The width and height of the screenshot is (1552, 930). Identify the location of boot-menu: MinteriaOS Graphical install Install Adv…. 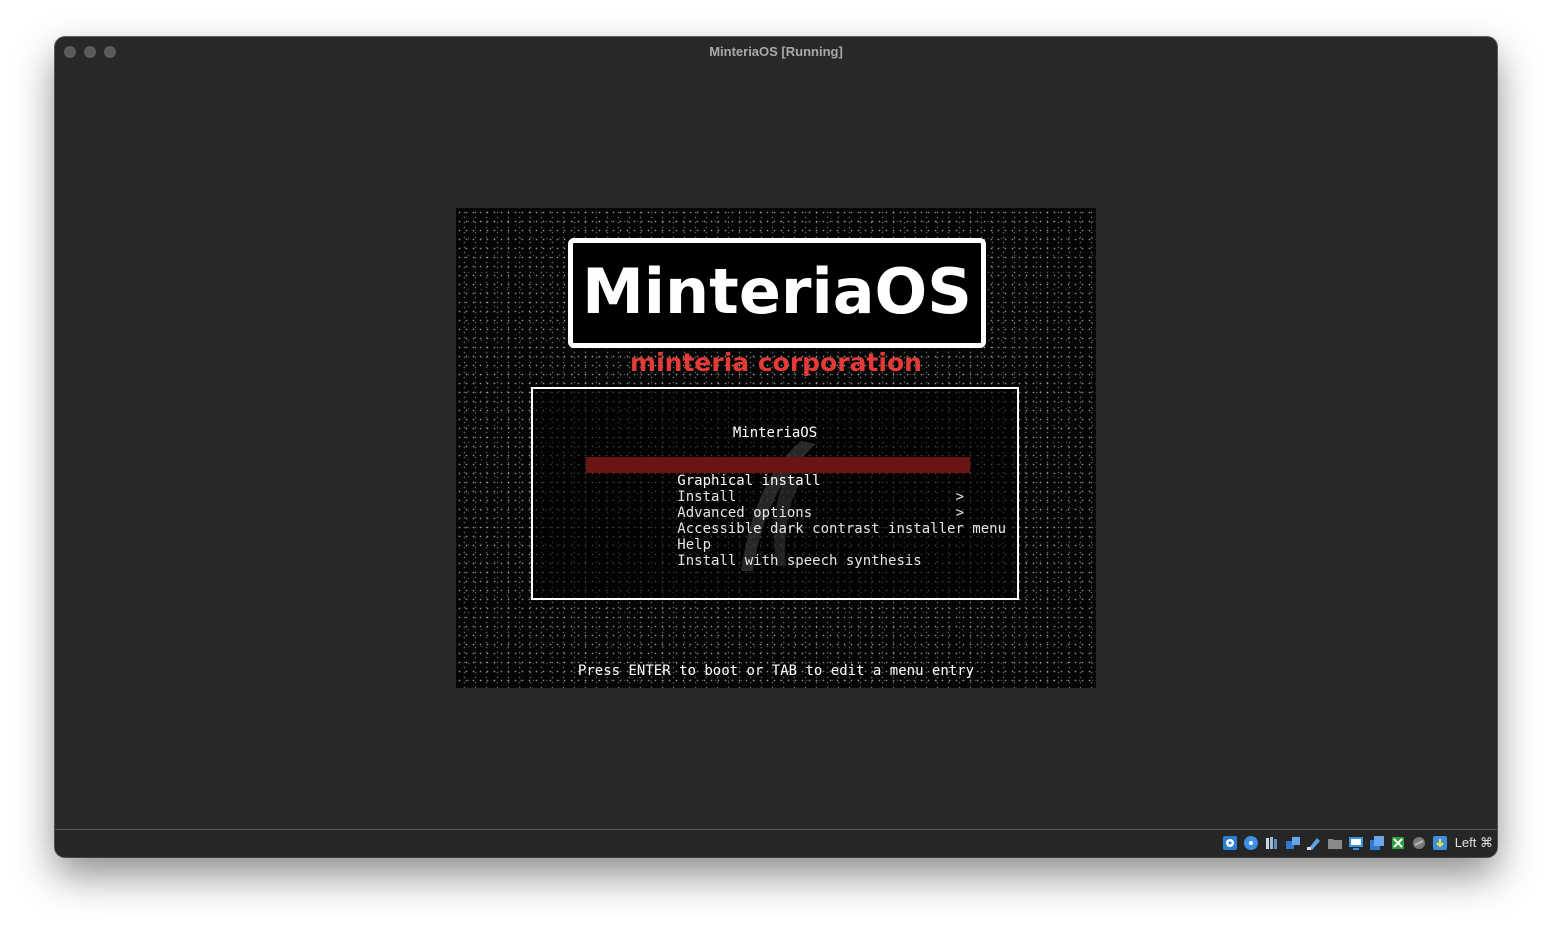
(775, 493).